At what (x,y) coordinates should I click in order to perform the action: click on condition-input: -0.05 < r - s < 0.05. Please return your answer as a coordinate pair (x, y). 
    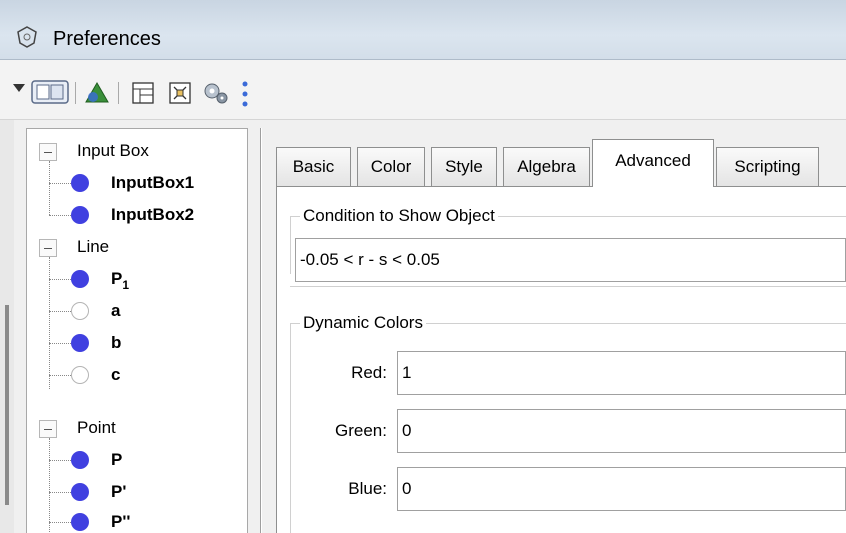
    Looking at the image, I should click on (570, 260).